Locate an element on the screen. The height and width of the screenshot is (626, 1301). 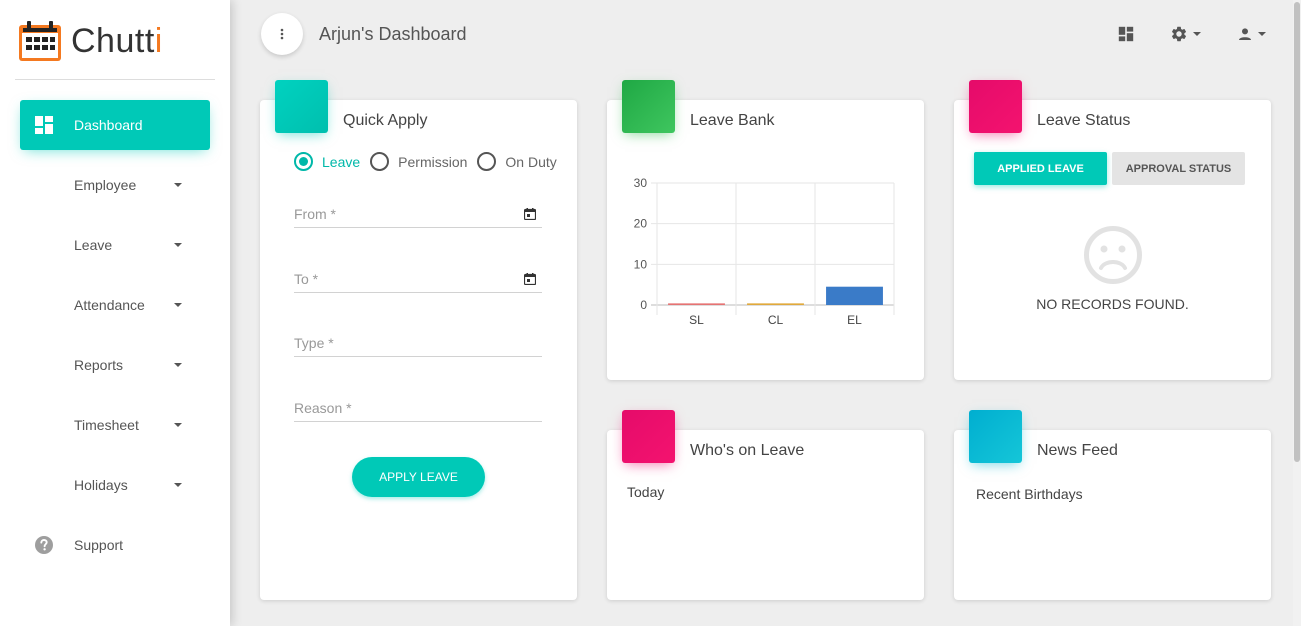
scrollbar-thumb is located at coordinates (1297, 232).